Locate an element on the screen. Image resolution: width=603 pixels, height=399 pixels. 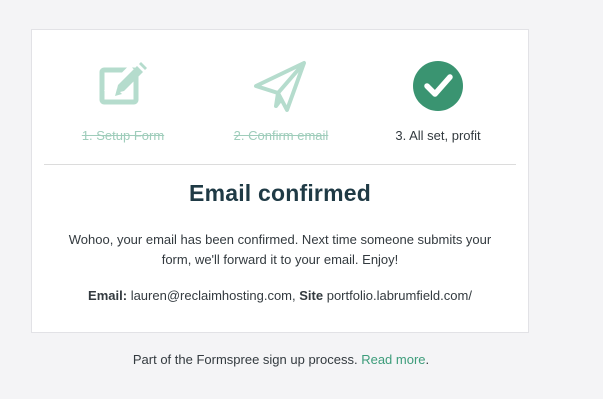
step-confirm-email: 2. Confirm email is located at coordinates (281, 101).